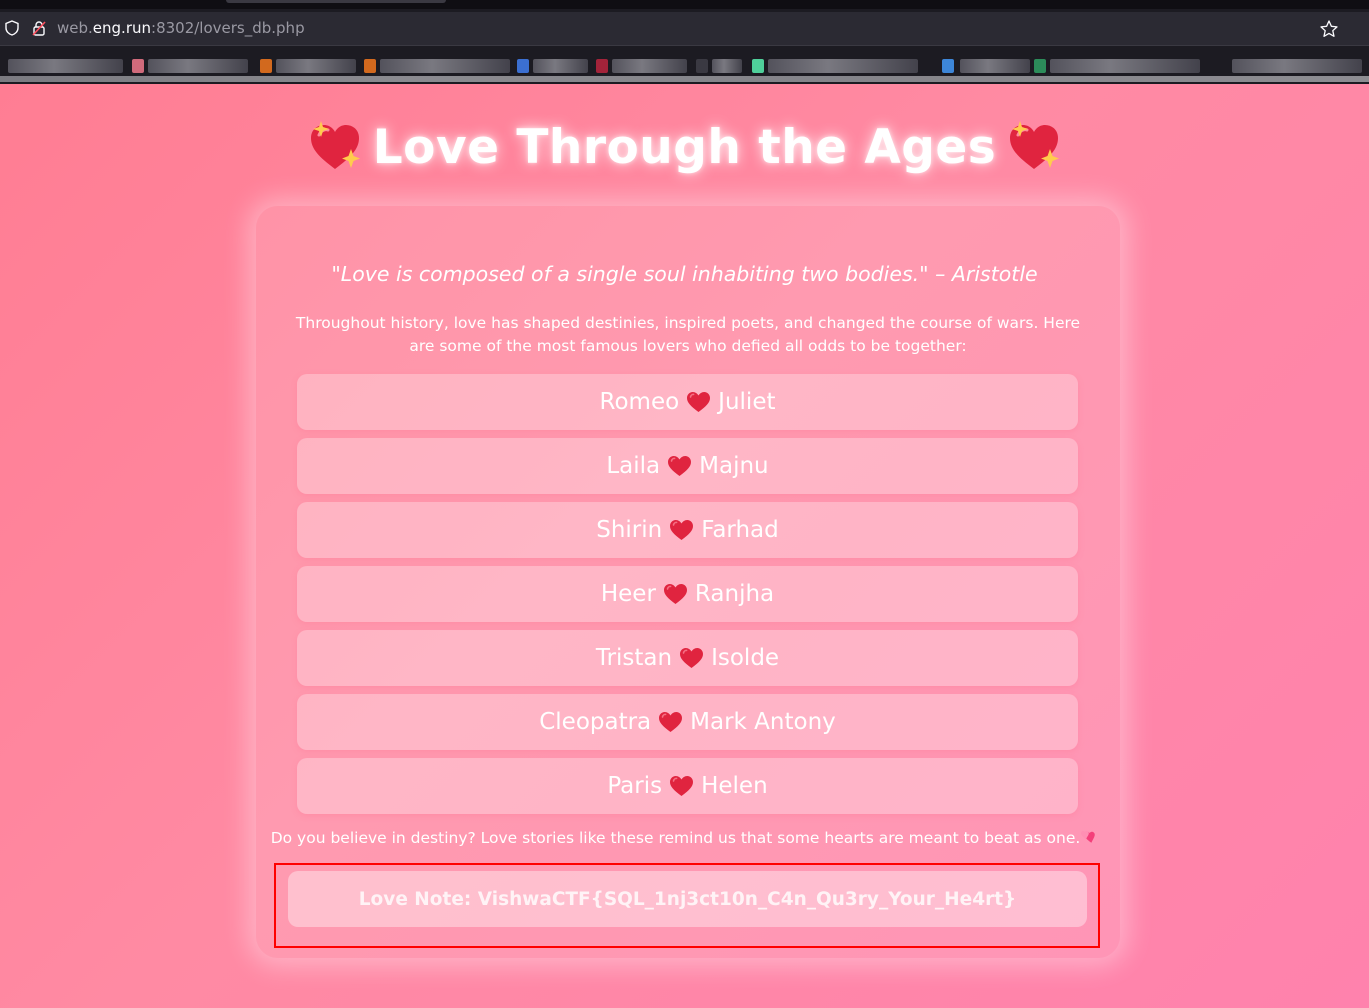  Describe the element at coordinates (734, 786) in the screenshot. I see `lover-name-b: Helen` at that location.